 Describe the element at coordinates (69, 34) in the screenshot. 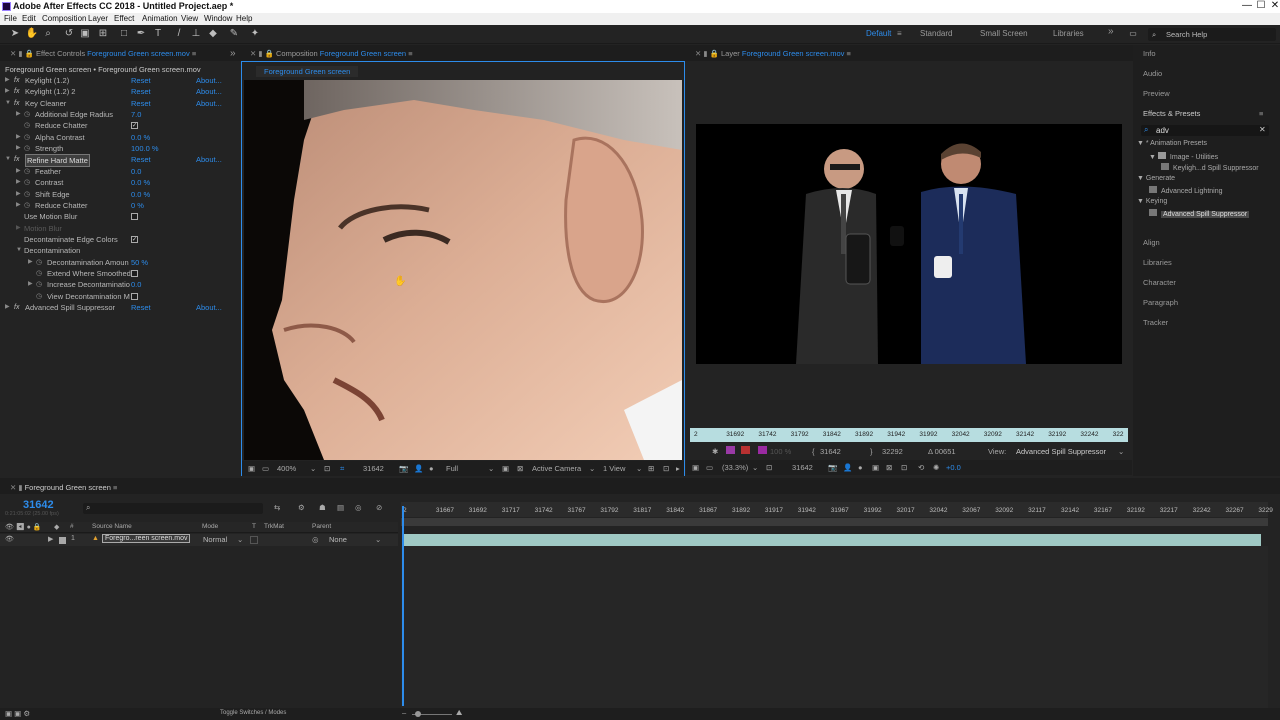

I see `rotate-tool-icon: ↺` at that location.